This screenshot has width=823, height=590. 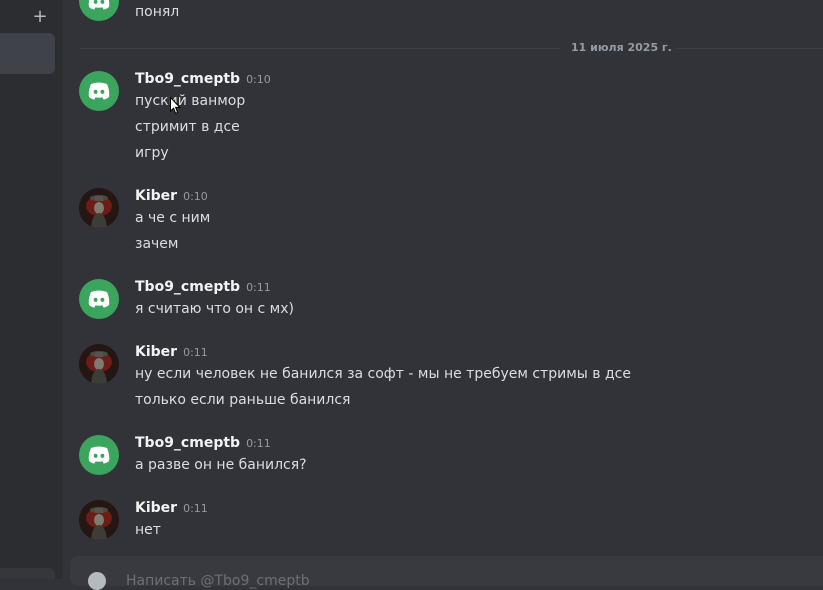 I want to click on message-input-placeholder: Написать @Tbo9_cmeptb, so click(x=218, y=581).